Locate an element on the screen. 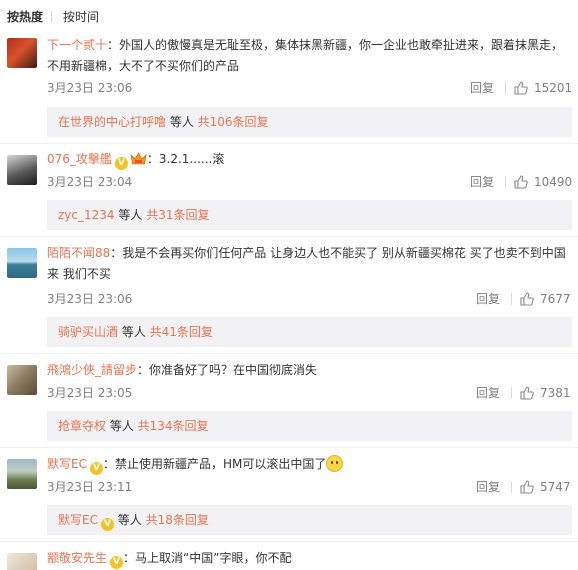 Image resolution: width=578 pixels, height=570 pixels. comment-text: 飛鴻少俠_請留步：你准备好了吗？在中国彻底消失 is located at coordinates (309, 370).